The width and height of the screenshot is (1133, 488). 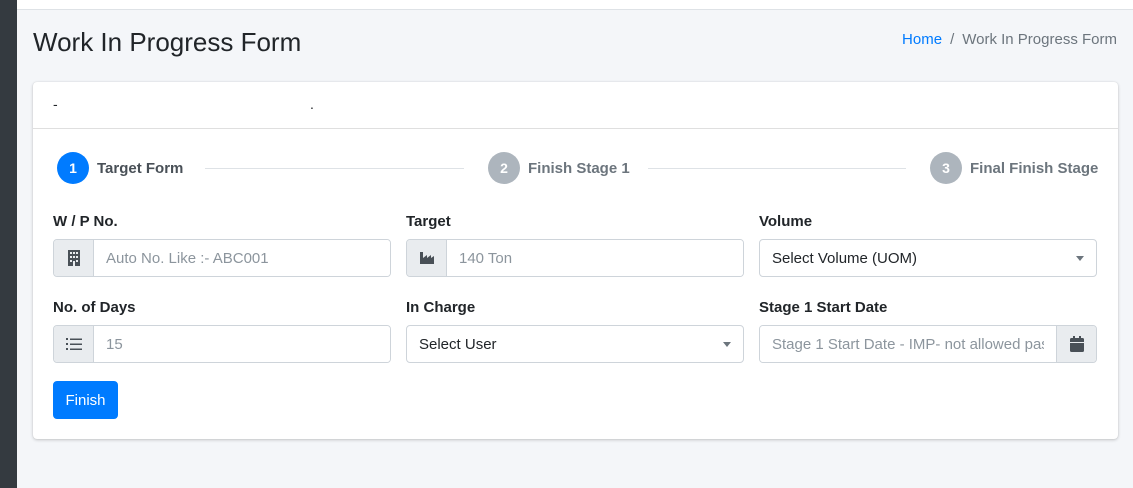 I want to click on step-target-form: 1 Target Form, so click(x=120, y=168).